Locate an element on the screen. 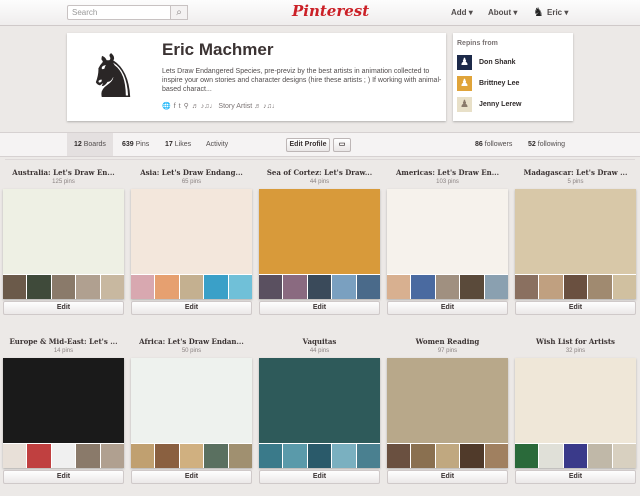 The width and height of the screenshot is (640, 496). board: Madagascar: Let's Draw ... 5 pins Edit is located at coordinates (575, 254).